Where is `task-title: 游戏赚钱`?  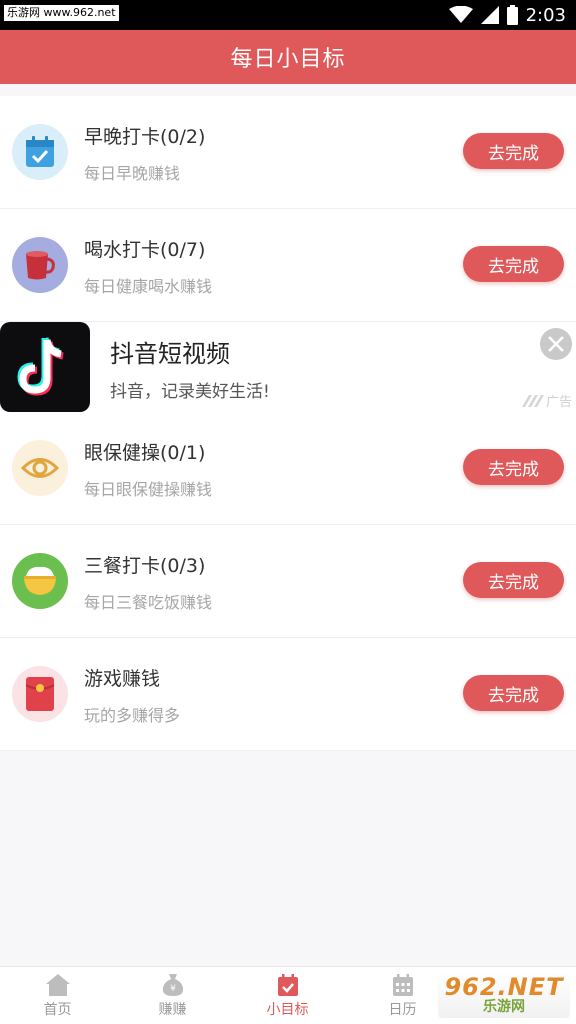 task-title: 游戏赚钱 is located at coordinates (122, 679).